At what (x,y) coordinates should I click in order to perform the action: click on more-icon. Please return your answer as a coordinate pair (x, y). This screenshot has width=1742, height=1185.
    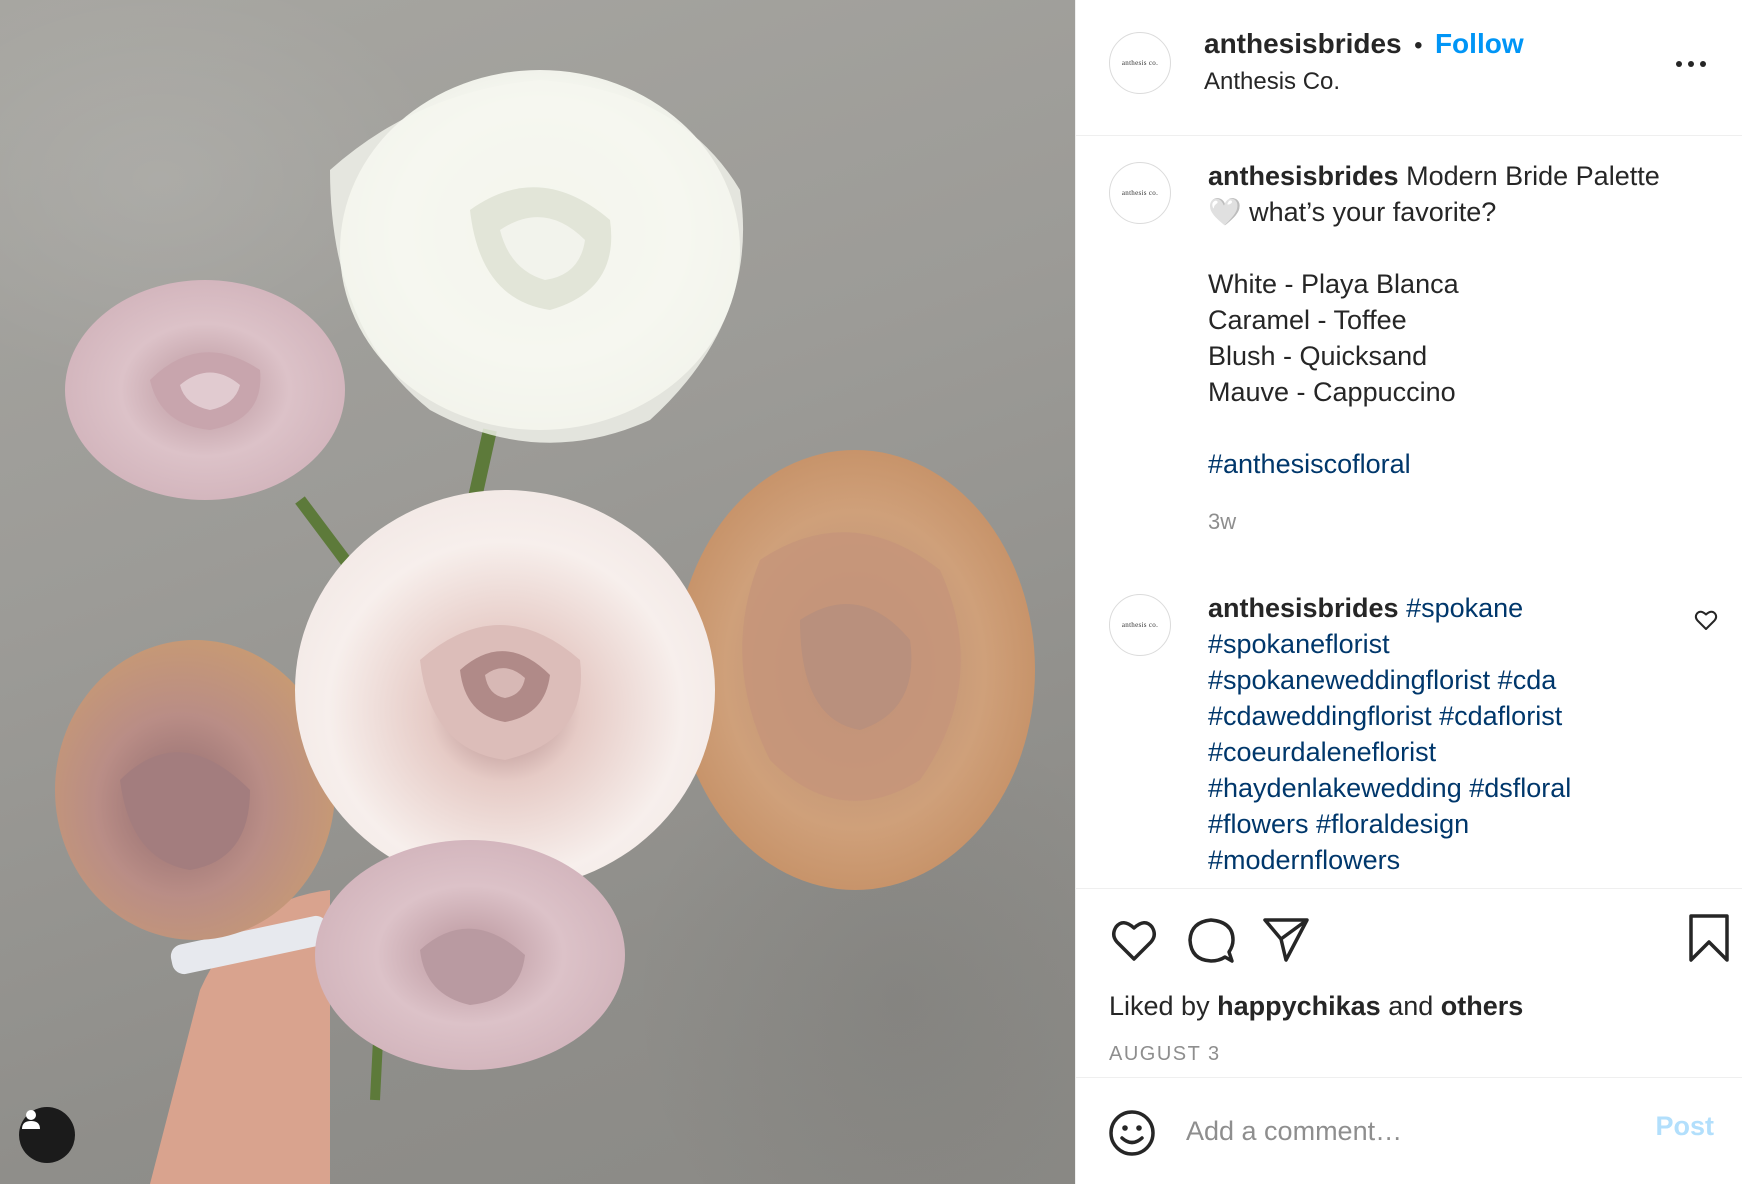
    Looking at the image, I should click on (1691, 64).